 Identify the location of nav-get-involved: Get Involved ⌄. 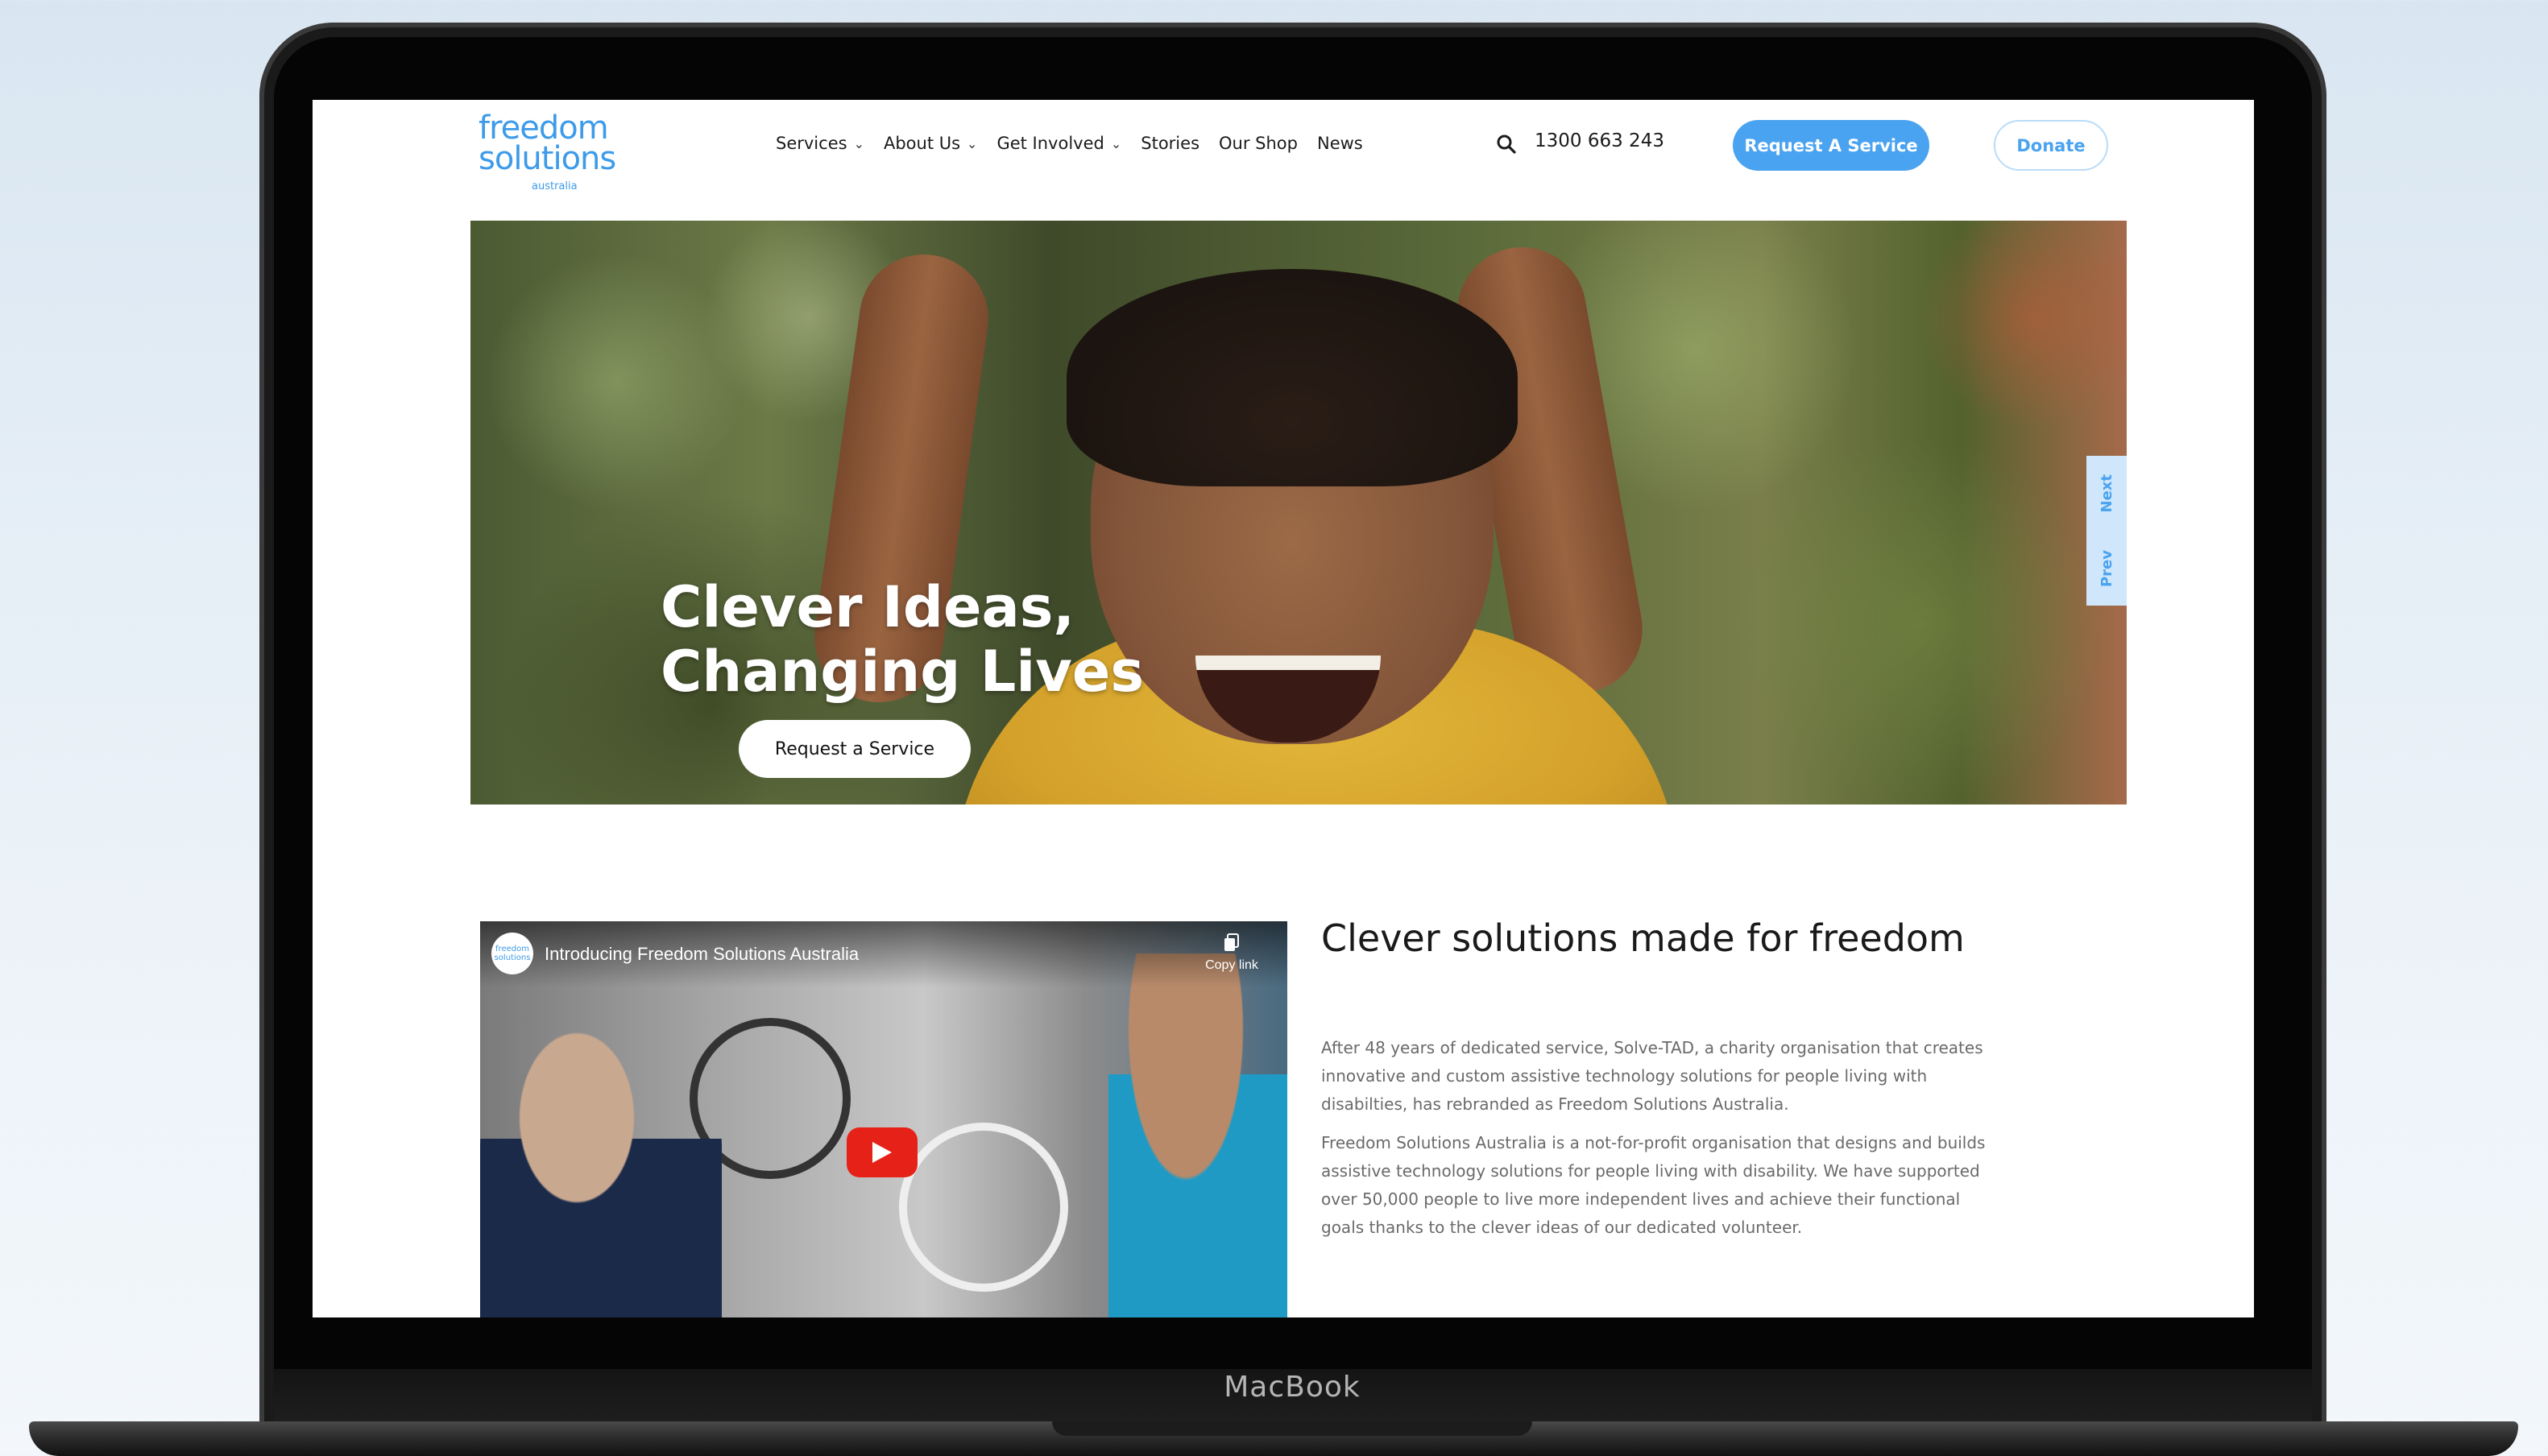
(1058, 144).